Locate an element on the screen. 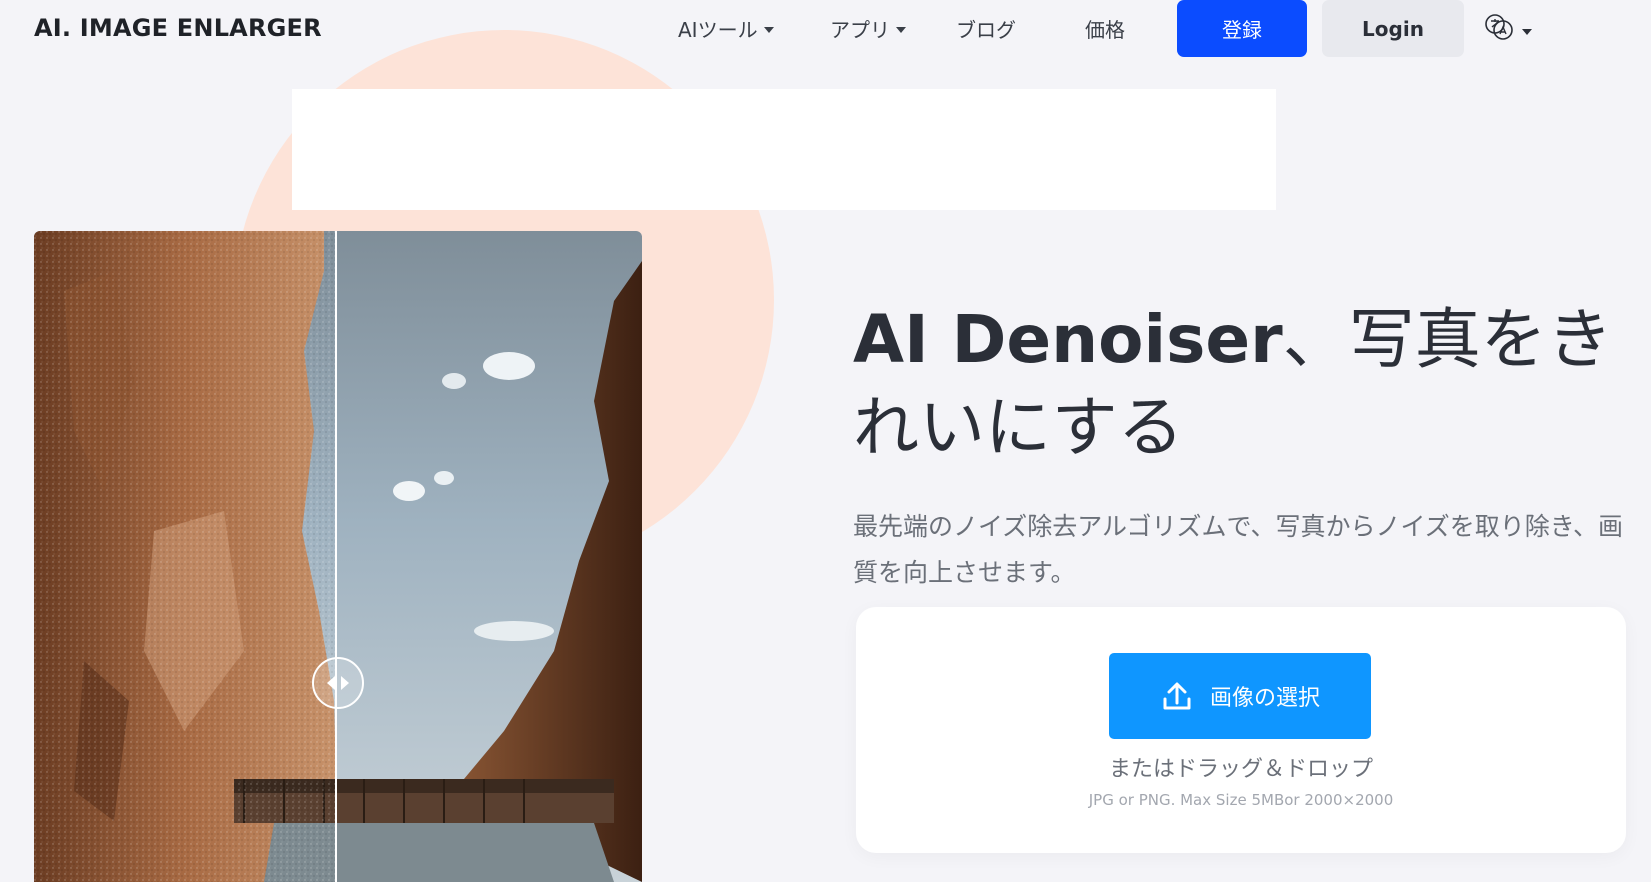  site-logo: AI. IMAGE ENLARGER is located at coordinates (178, 28).